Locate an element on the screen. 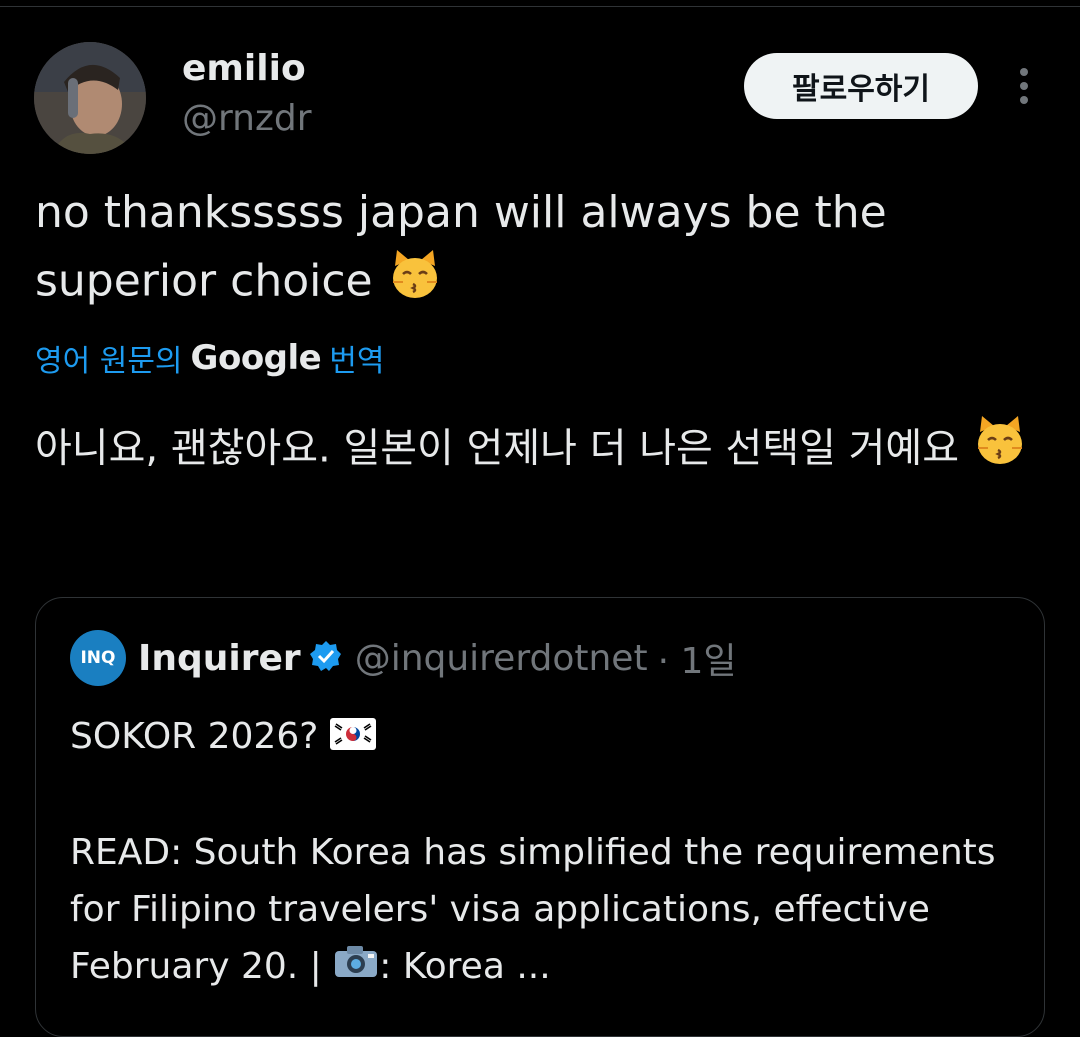  south-korea-flag-icon is located at coordinates (352, 738).